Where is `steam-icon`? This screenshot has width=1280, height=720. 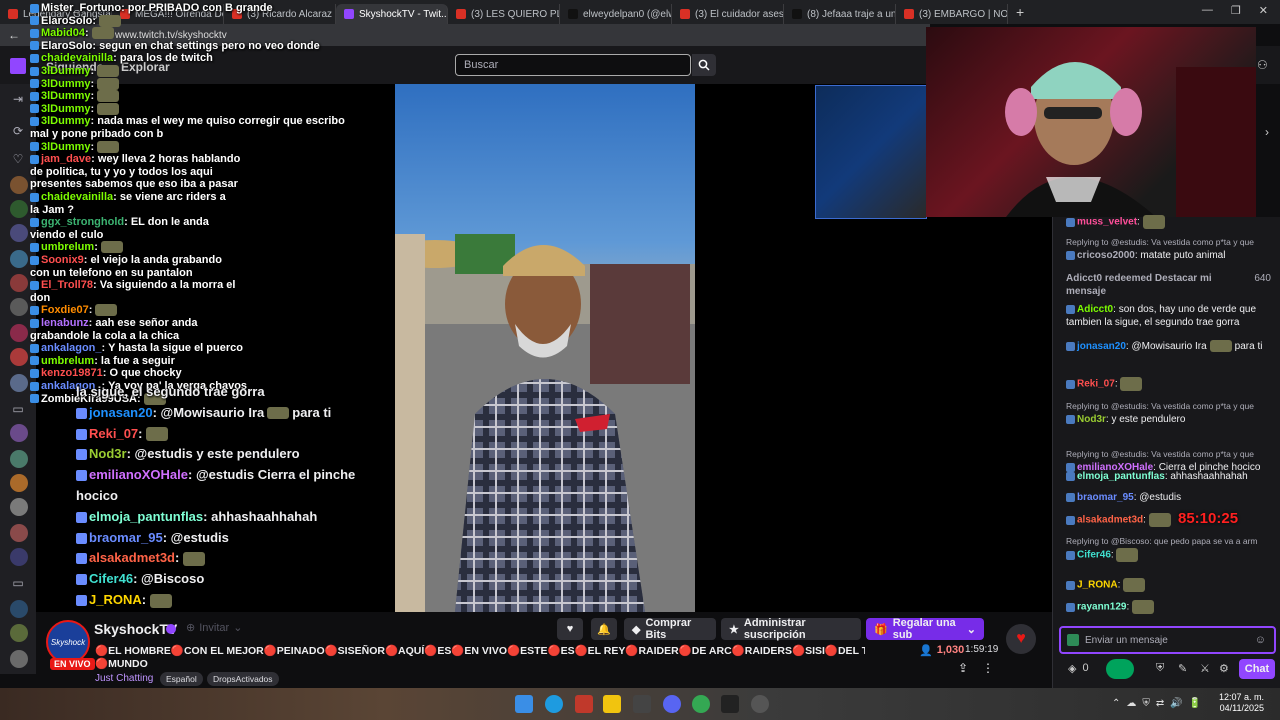
steam-icon is located at coordinates (760, 704).